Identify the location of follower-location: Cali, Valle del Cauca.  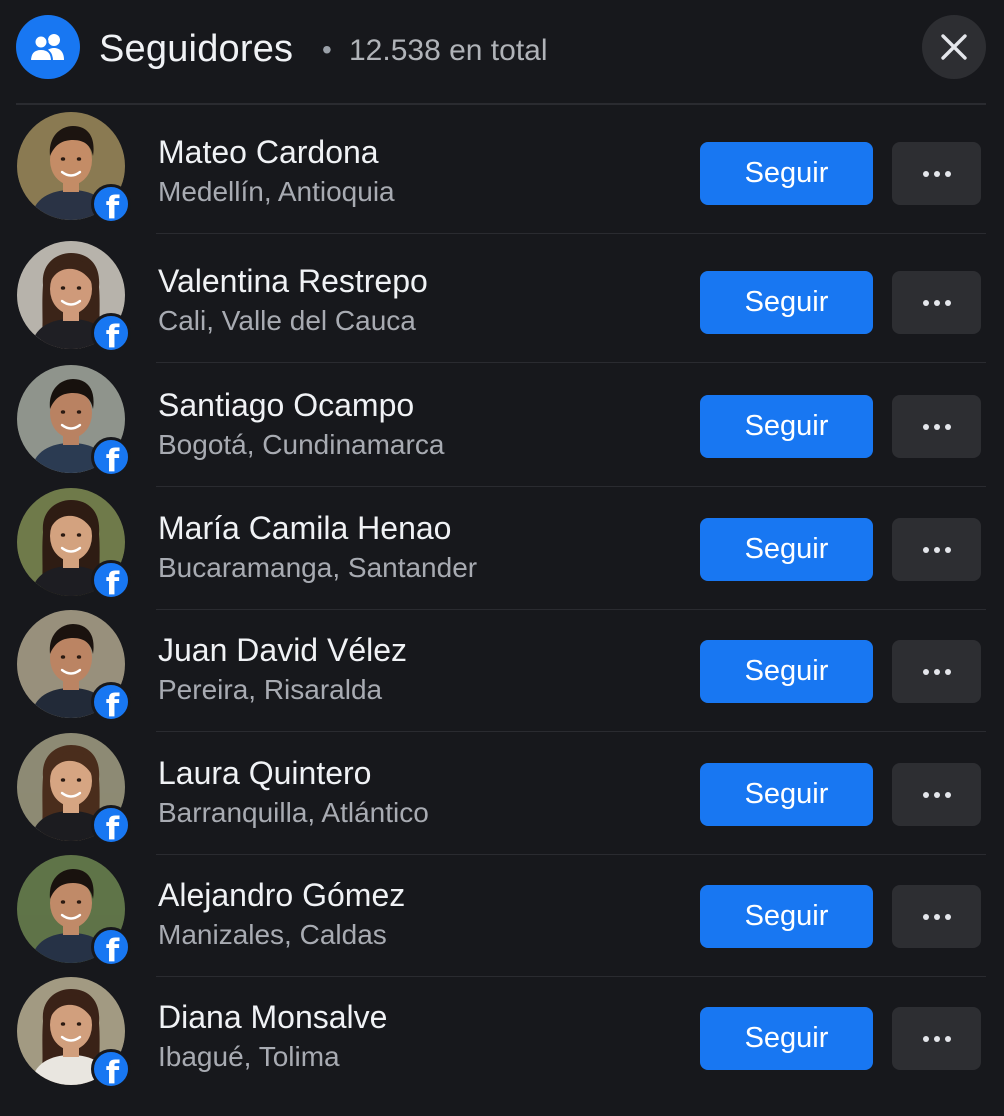
(287, 320).